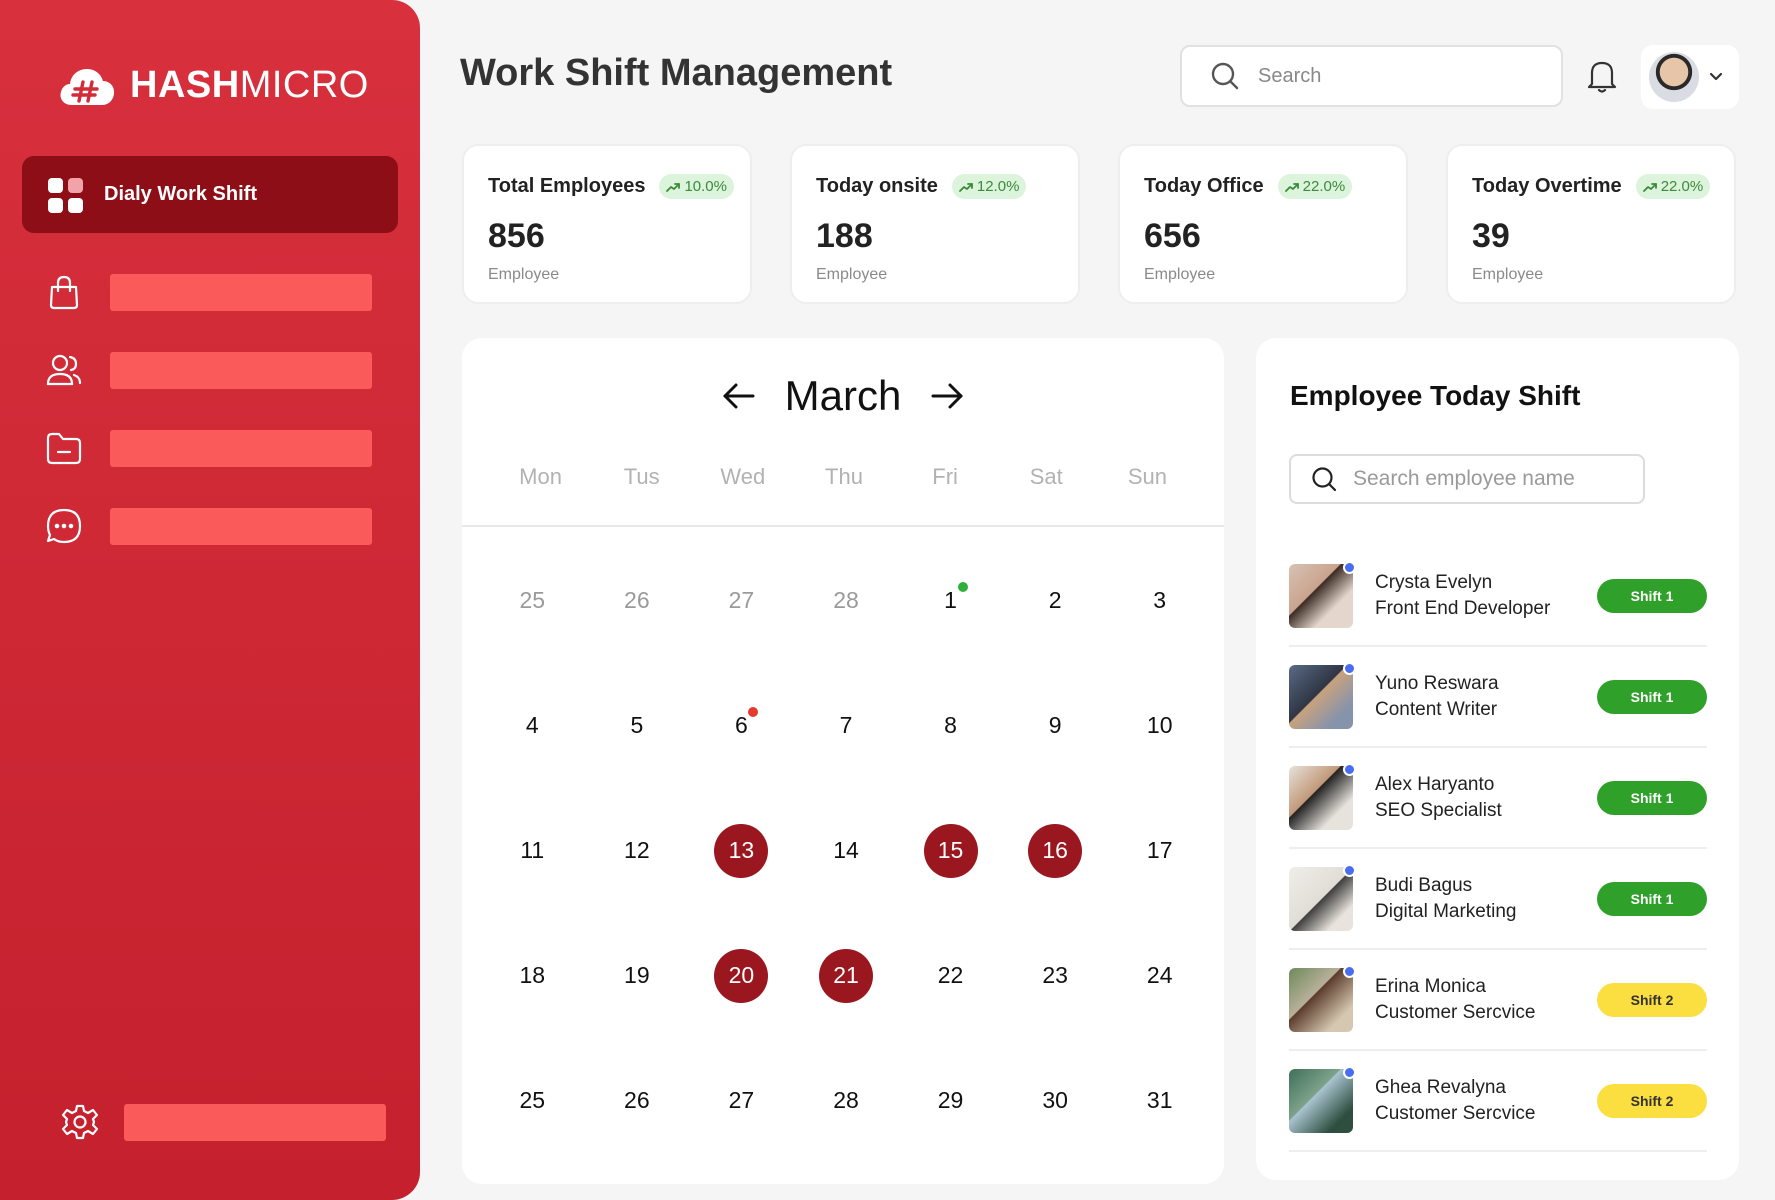 This screenshot has width=1775, height=1200. Describe the element at coordinates (1486, 798) in the screenshot. I see `employee-info: Alex Haryanto SEO Specialist` at that location.